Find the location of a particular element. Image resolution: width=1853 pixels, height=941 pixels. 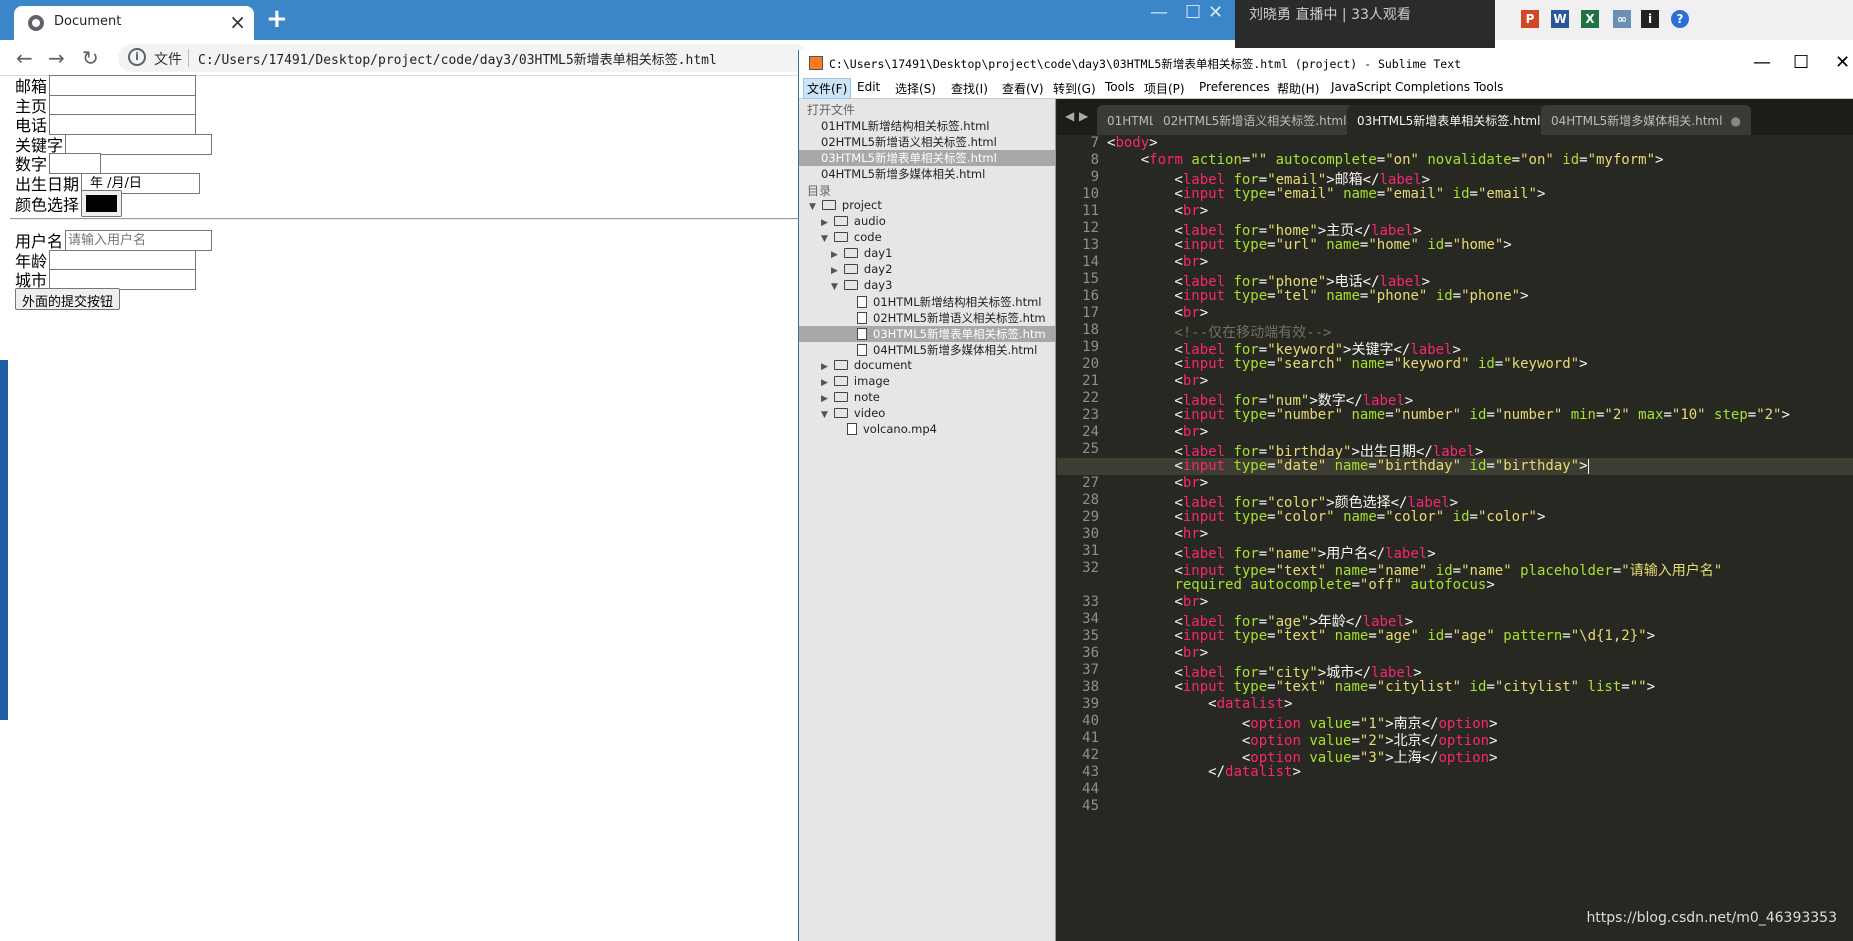

submit-button: 外面的提交按钮 is located at coordinates (68, 299).